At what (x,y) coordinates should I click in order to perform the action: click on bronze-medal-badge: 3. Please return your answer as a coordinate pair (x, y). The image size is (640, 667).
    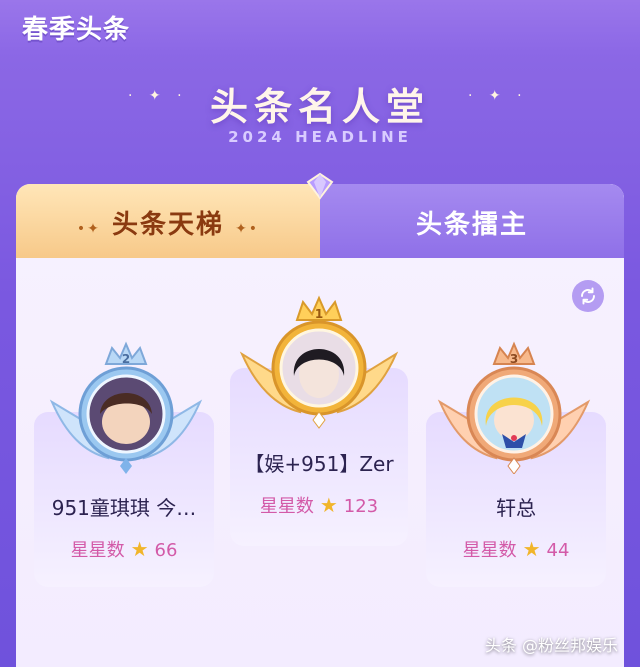
    Looking at the image, I should click on (514, 407).